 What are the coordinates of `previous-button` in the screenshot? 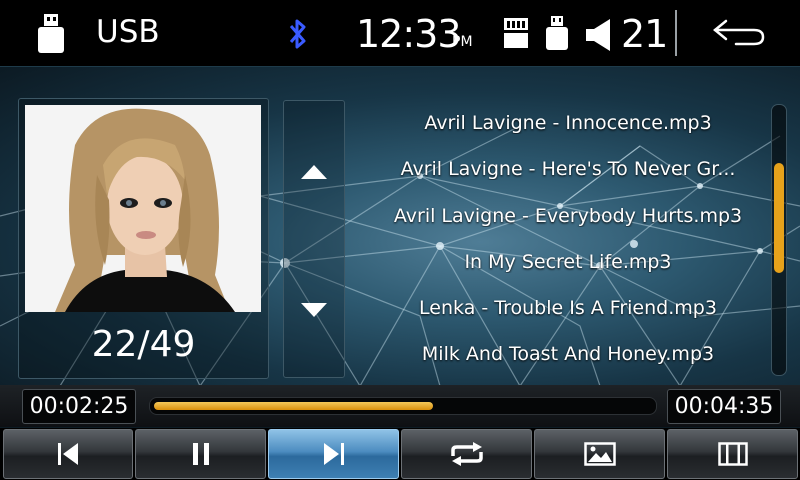 It's located at (68, 454).